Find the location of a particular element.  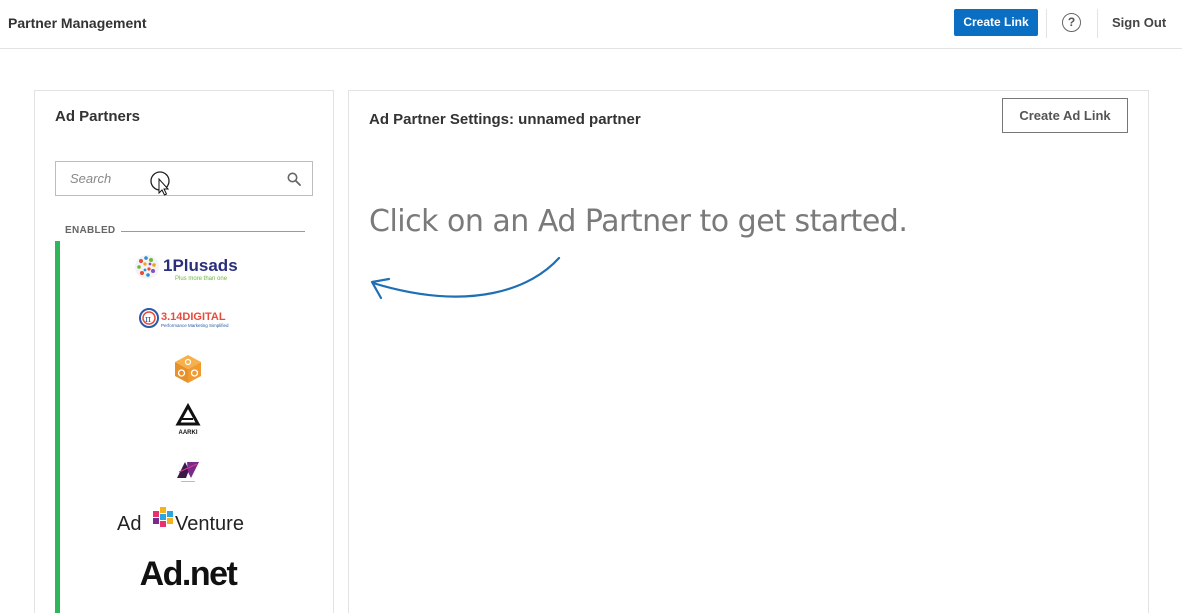

partner-item-aarki: AARKI is located at coordinates (185, 419).